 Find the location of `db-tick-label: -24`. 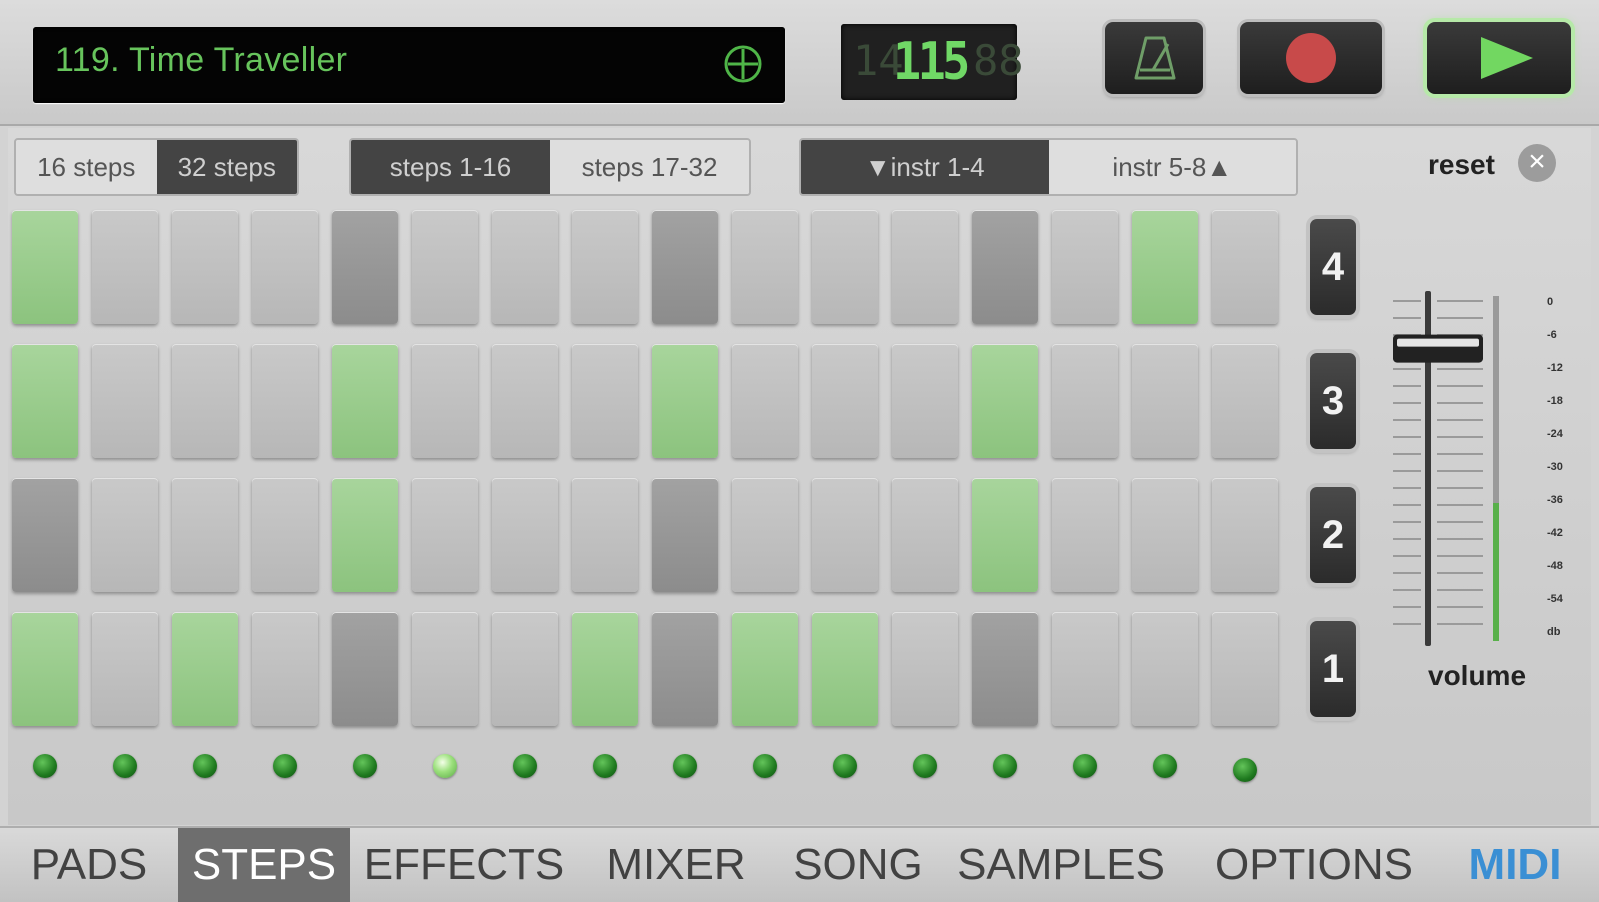

db-tick-label: -24 is located at coordinates (1555, 434).